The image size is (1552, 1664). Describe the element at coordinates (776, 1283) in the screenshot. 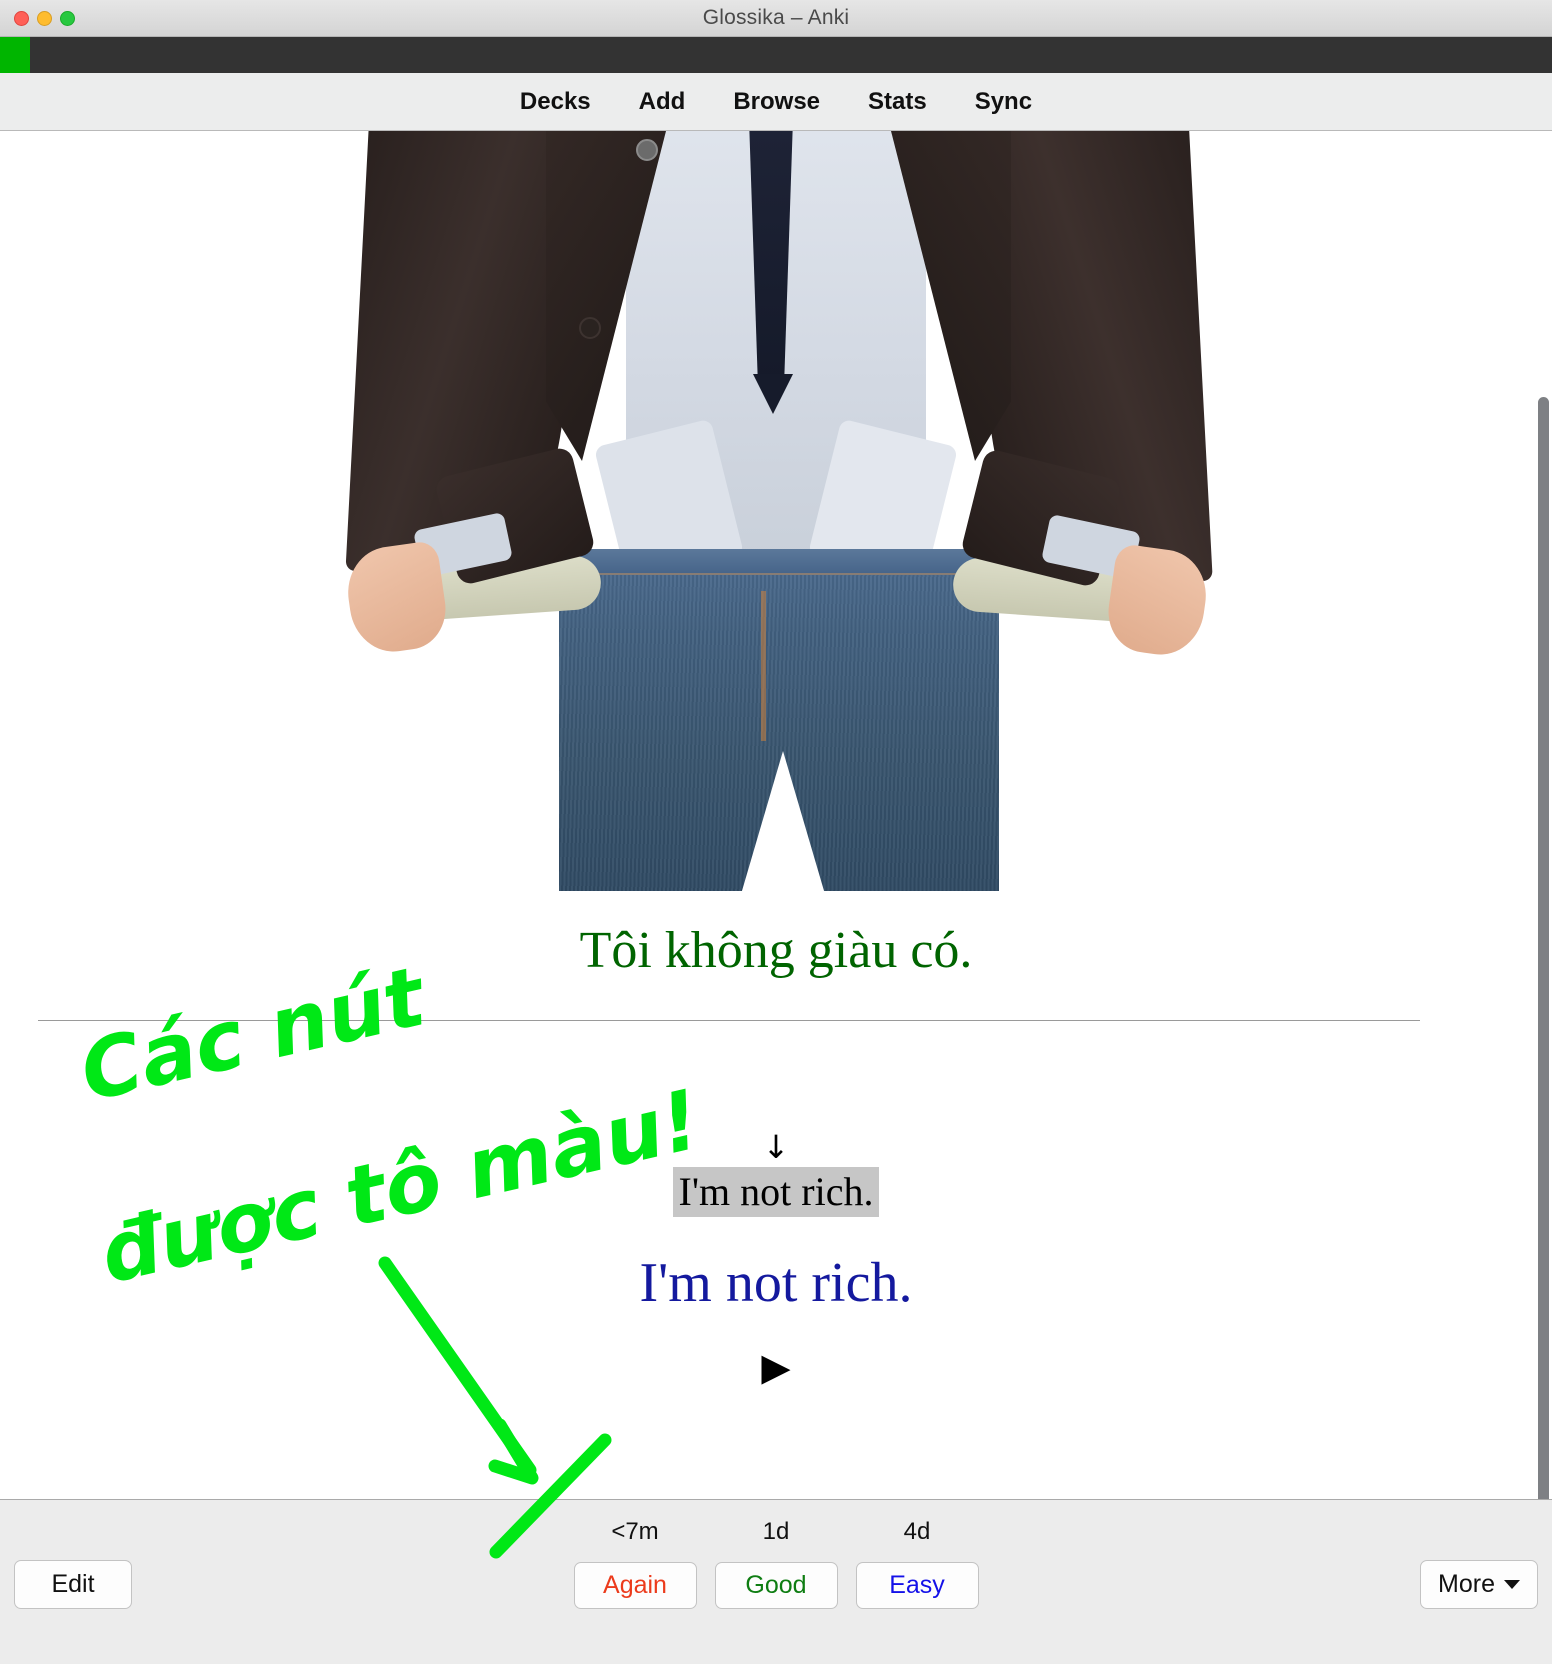

I see `answer-text: I'm not rich.` at that location.